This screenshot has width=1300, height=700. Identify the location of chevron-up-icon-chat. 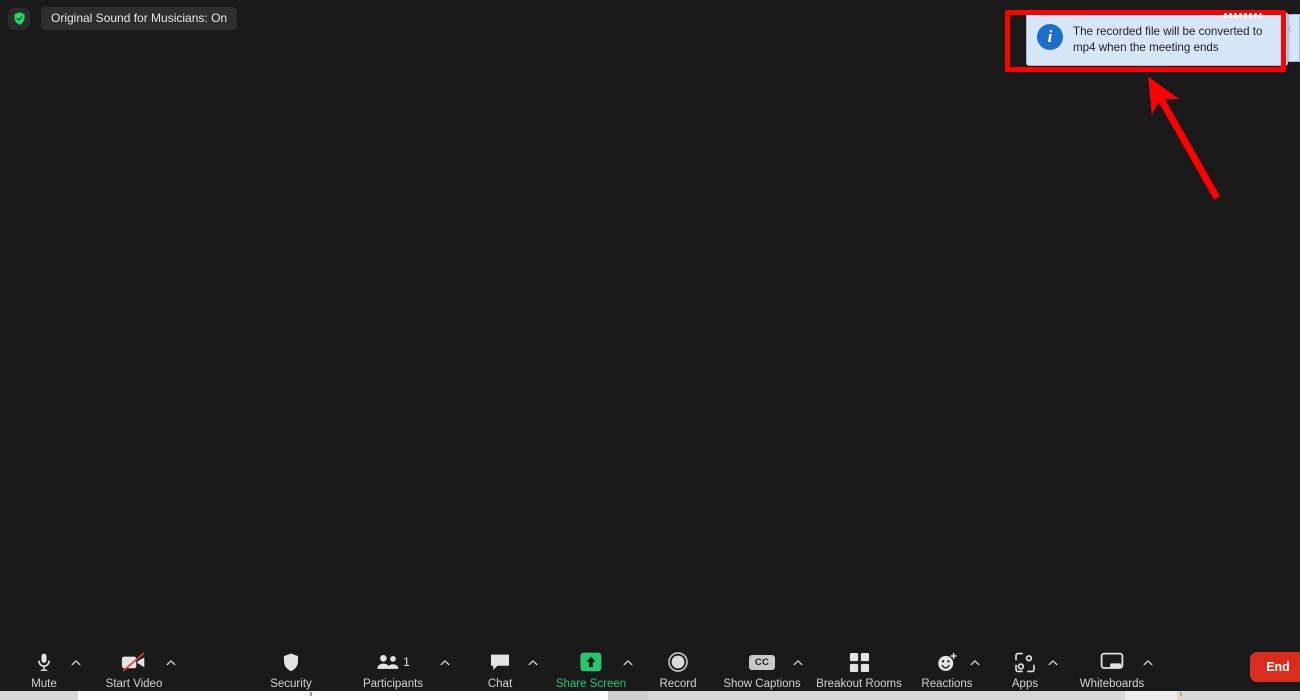
(533, 663).